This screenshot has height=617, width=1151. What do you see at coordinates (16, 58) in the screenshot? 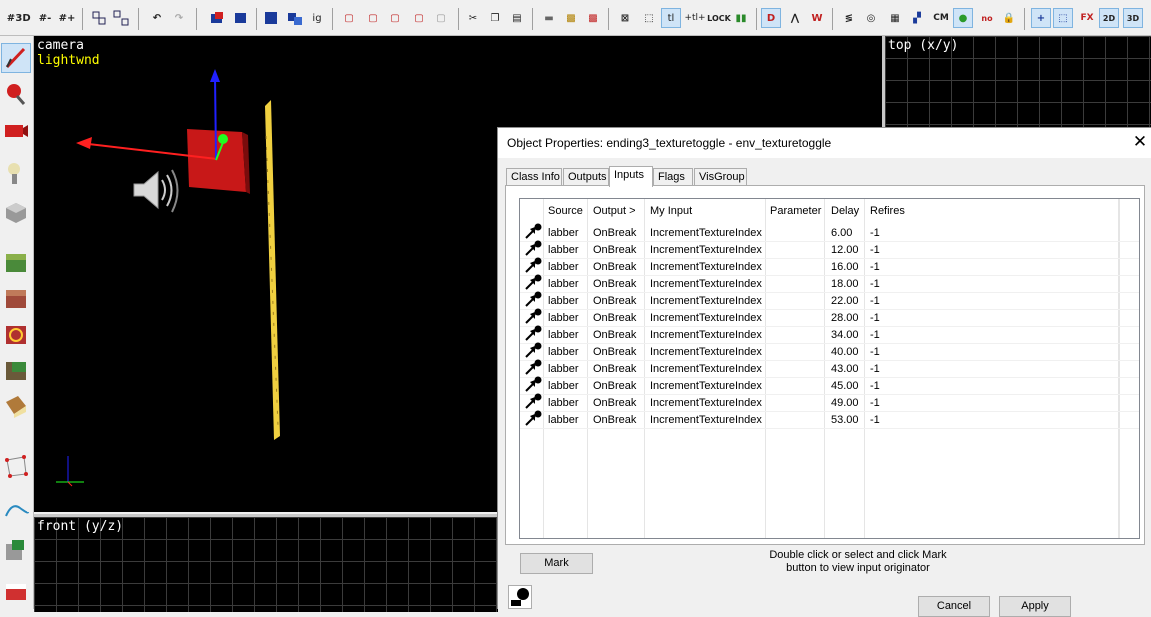
I see `selection-tool-icon` at bounding box center [16, 58].